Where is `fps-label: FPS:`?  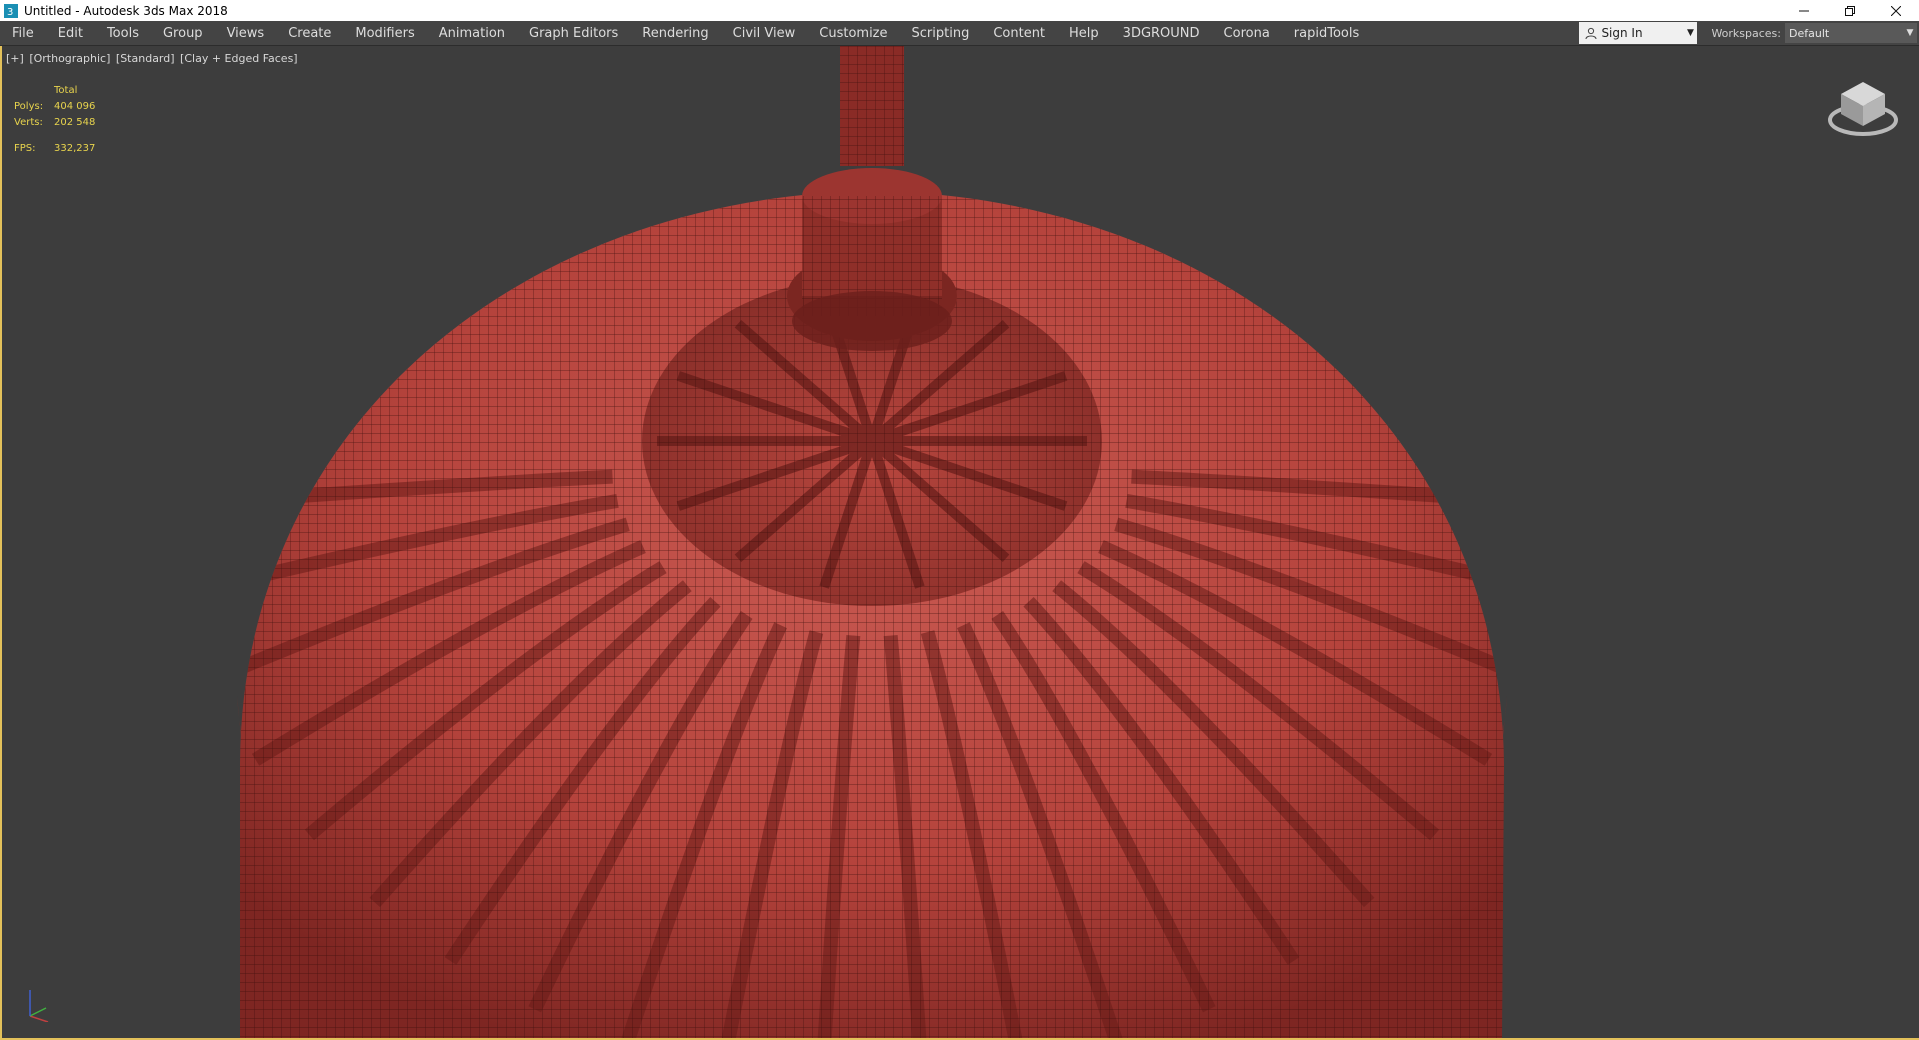
fps-label: FPS: is located at coordinates (25, 148).